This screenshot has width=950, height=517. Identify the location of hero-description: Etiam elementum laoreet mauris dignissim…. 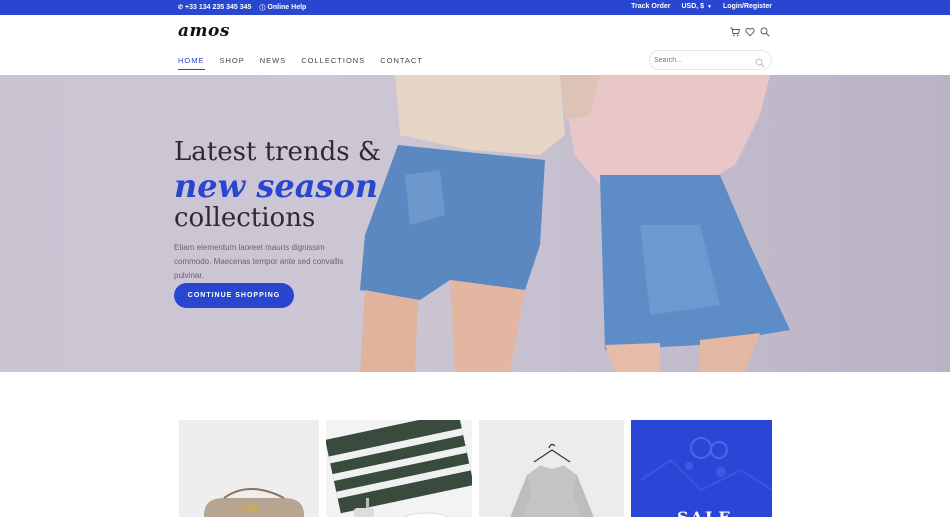
(259, 261).